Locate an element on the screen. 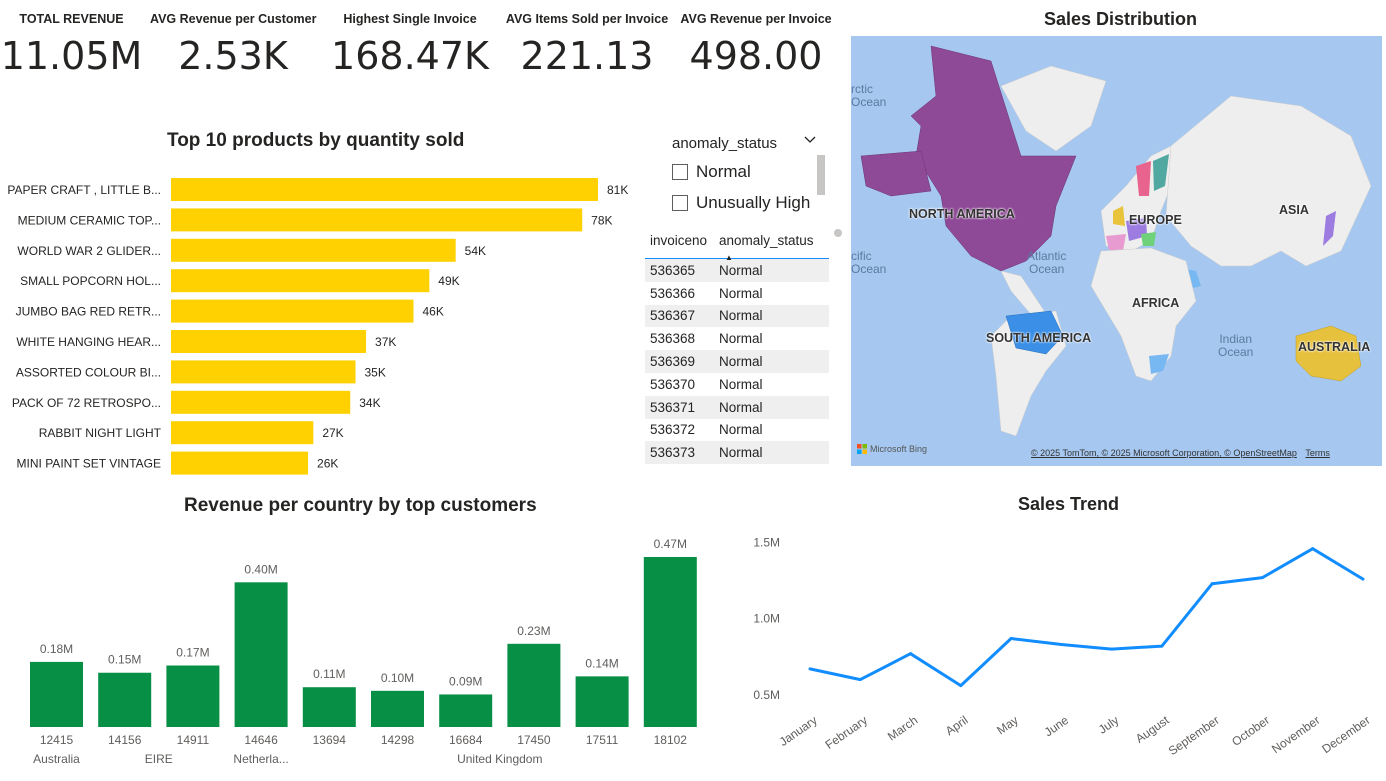 The height and width of the screenshot is (781, 1386). slicer-option-unusually-high: Unusually High is located at coordinates (741, 203).